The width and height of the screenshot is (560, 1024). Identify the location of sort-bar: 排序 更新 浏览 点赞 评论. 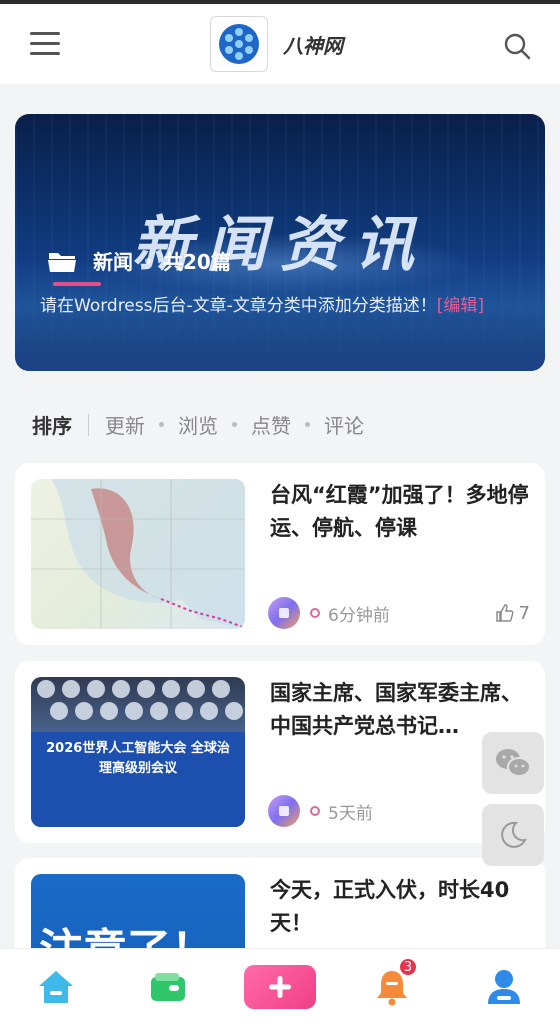
(198, 424).